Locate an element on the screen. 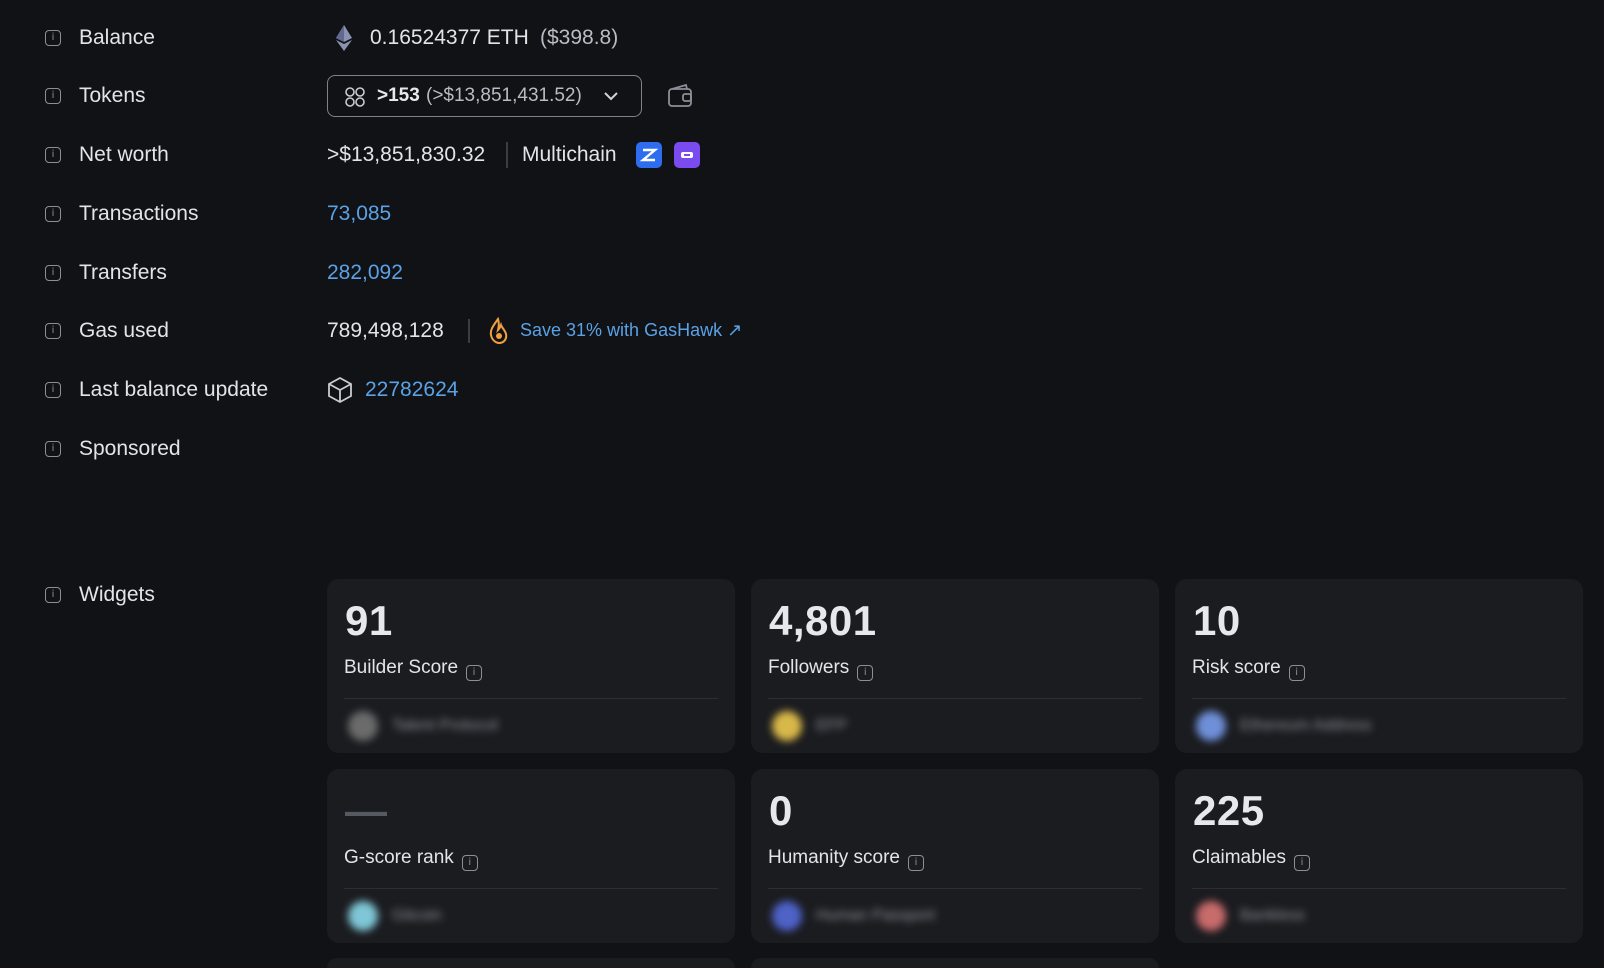 The width and height of the screenshot is (1604, 968). provider-name: Gitcoin is located at coordinates (417, 915).